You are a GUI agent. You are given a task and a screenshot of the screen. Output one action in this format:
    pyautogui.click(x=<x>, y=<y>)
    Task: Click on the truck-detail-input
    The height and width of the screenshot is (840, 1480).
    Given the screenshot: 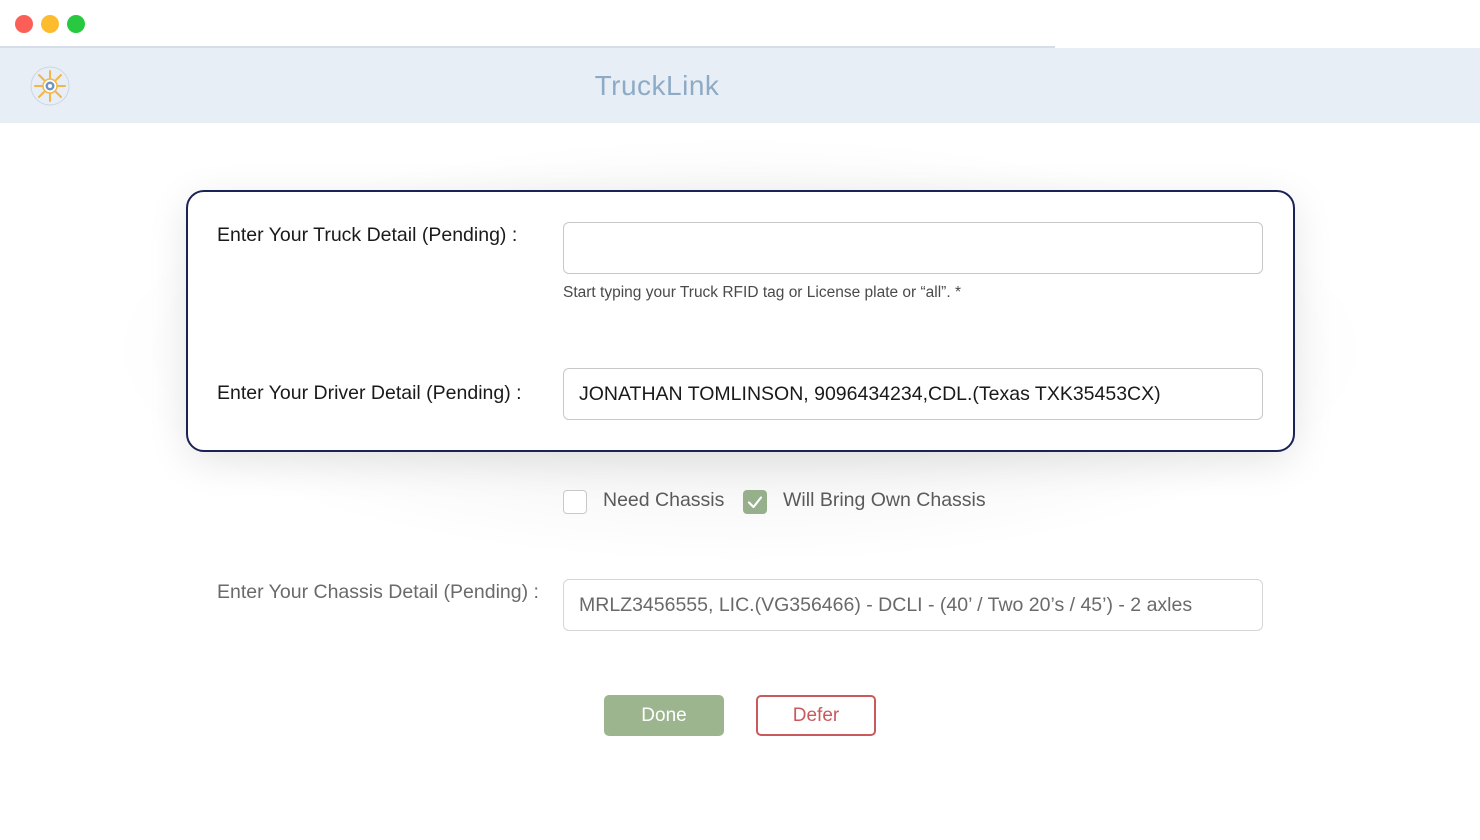 What is the action you would take?
    pyautogui.click(x=913, y=248)
    